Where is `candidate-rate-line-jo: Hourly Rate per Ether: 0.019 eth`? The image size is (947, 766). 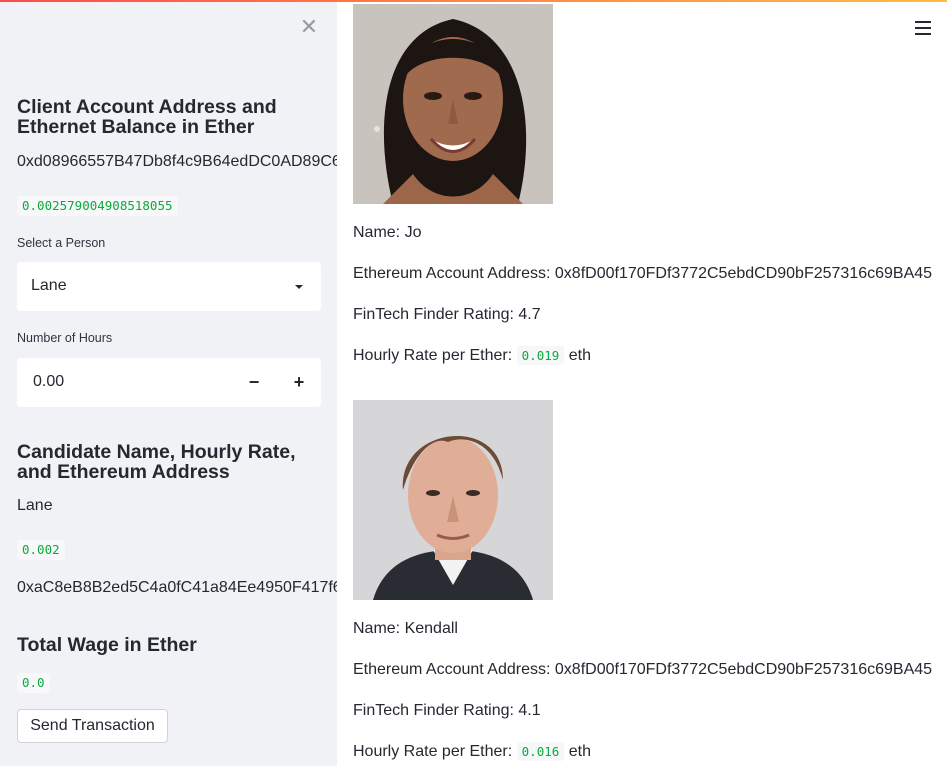 candidate-rate-line-jo: Hourly Rate per Ether: 0.019 eth is located at coordinates (472, 355).